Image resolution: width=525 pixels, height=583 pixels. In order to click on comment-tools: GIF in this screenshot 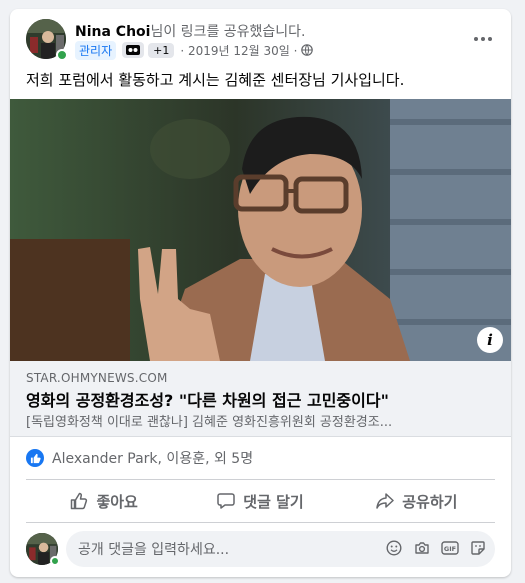, I will do `click(436, 548)`.